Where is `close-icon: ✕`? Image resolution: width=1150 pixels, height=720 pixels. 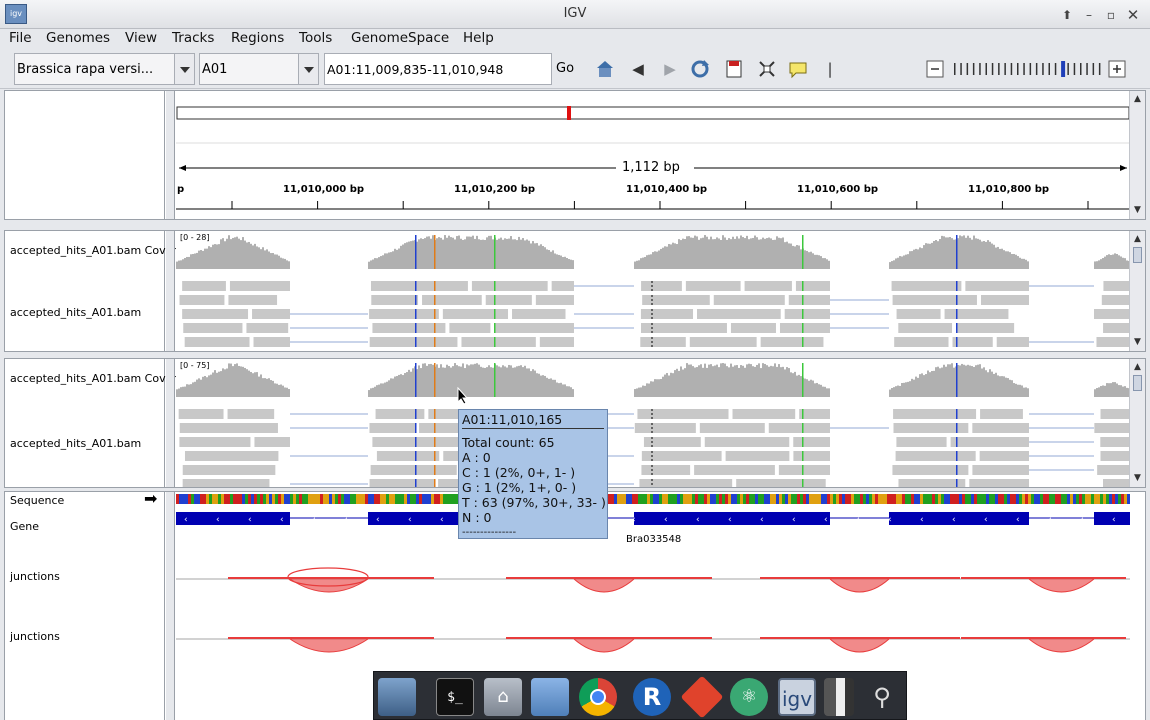
close-icon: ✕ is located at coordinates (1133, 15).